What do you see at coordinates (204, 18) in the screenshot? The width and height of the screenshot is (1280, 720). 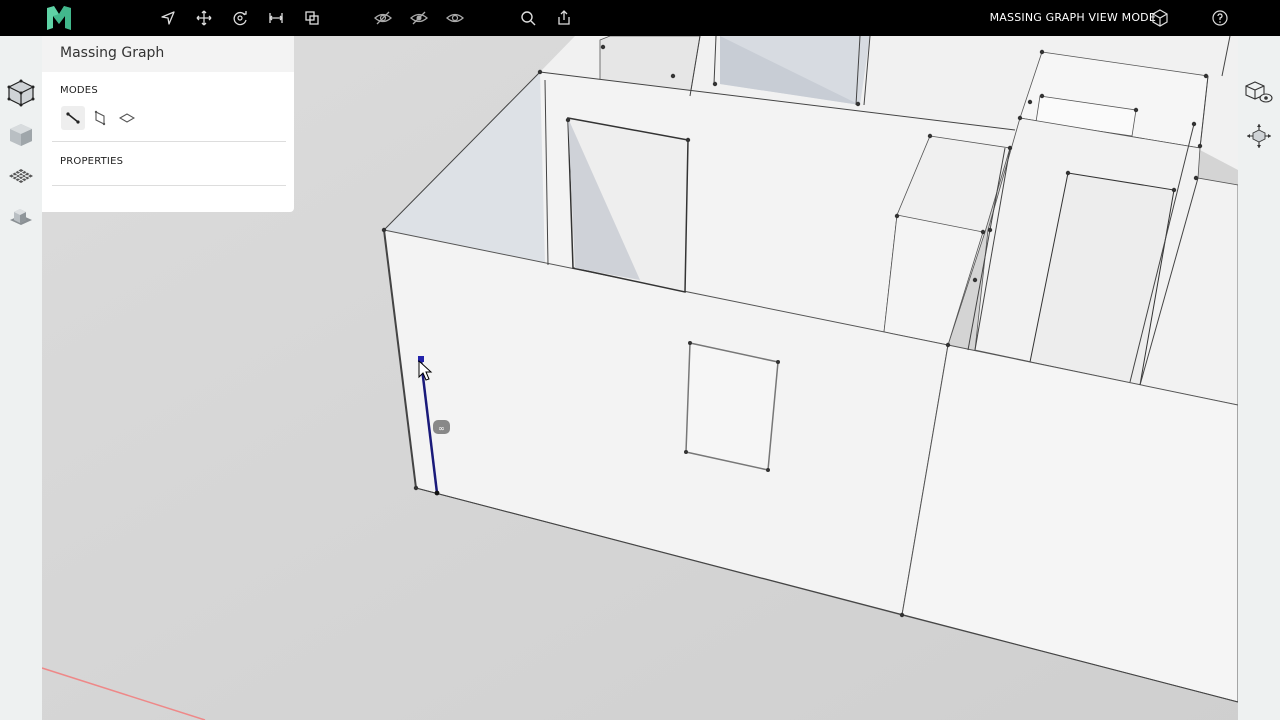 I see `move-icon` at bounding box center [204, 18].